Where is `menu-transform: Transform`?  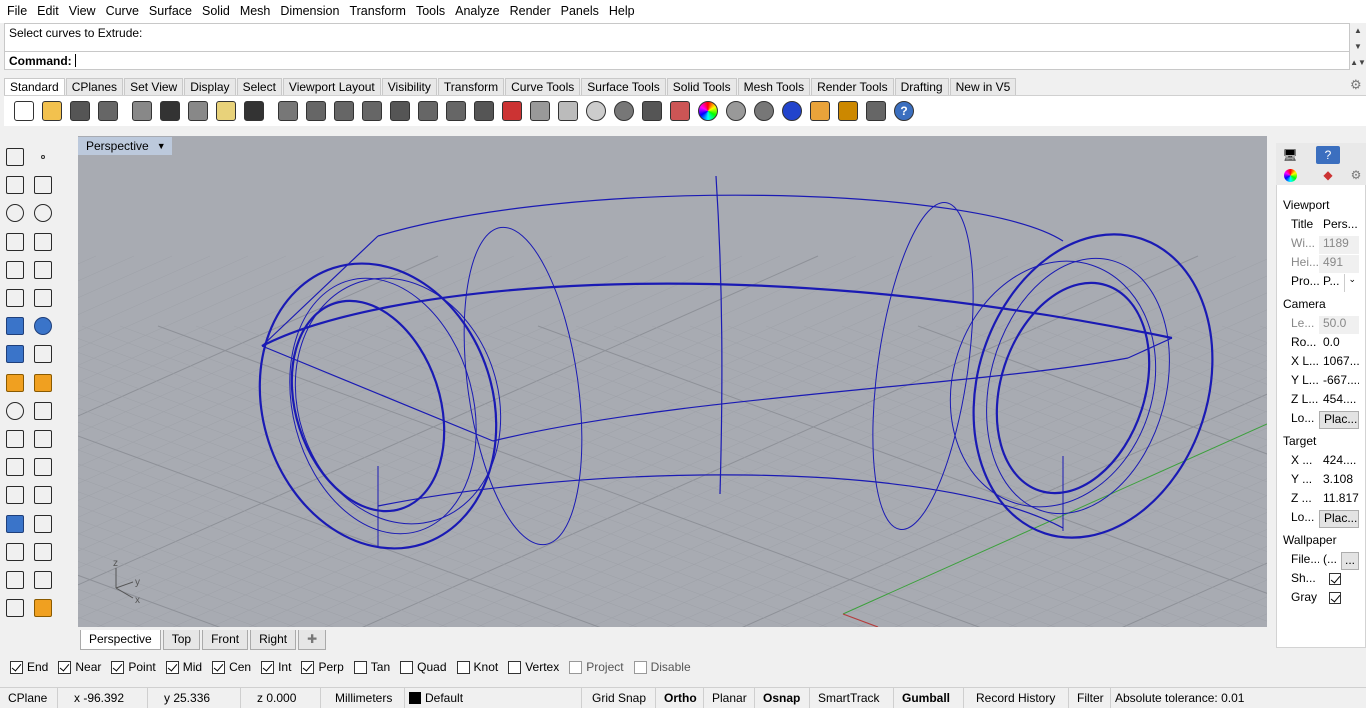 menu-transform: Transform is located at coordinates (377, 11).